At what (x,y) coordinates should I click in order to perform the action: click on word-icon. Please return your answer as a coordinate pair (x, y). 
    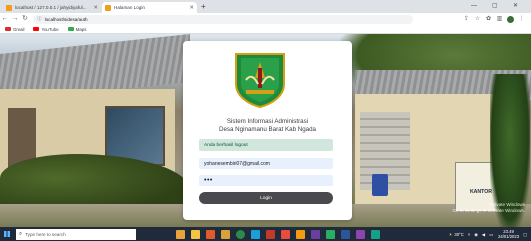
    Looking at the image, I should click on (345, 234).